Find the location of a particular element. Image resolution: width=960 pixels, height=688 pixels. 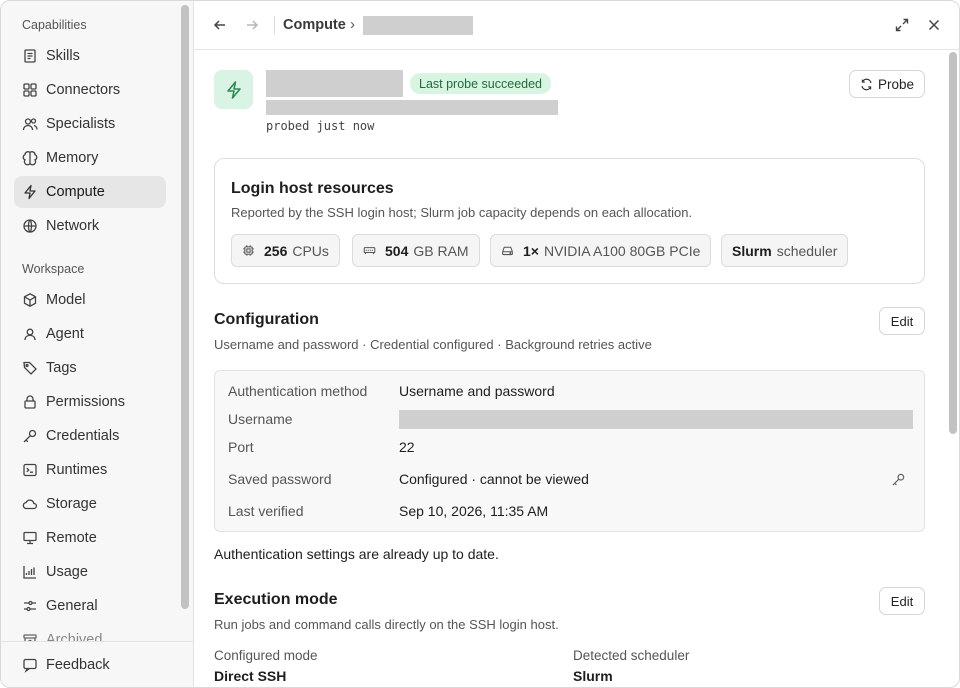

sidebar-item-connectors: Connectors is located at coordinates (90, 90).